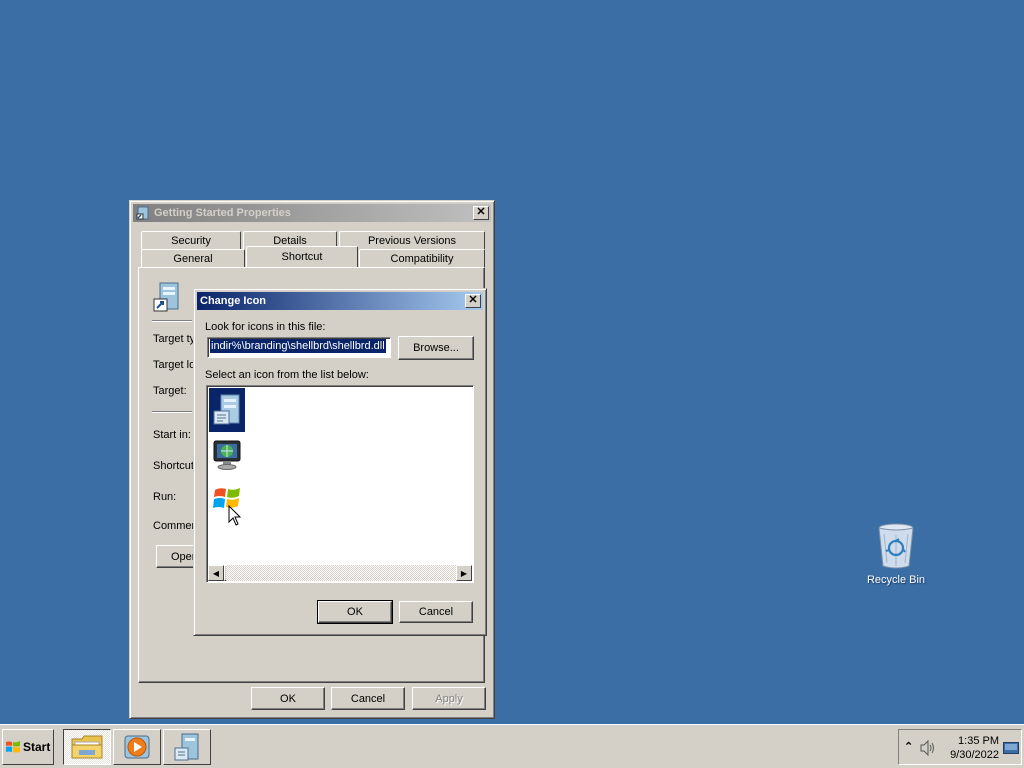 The width and height of the screenshot is (1024, 768). I want to click on taskbar: Start ⌃ 1:35 PM 9/30/2022, so click(512, 746).